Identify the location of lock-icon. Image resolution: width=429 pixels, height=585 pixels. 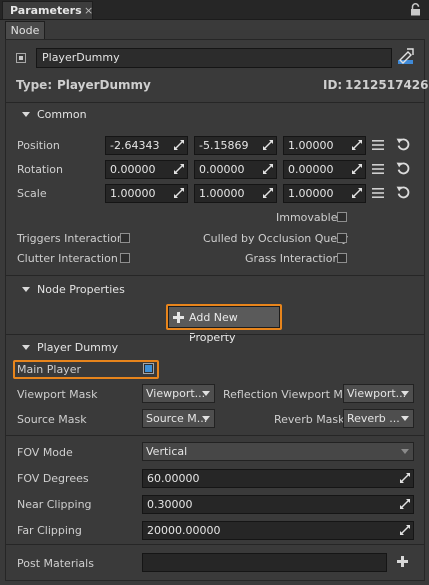
(415, 9).